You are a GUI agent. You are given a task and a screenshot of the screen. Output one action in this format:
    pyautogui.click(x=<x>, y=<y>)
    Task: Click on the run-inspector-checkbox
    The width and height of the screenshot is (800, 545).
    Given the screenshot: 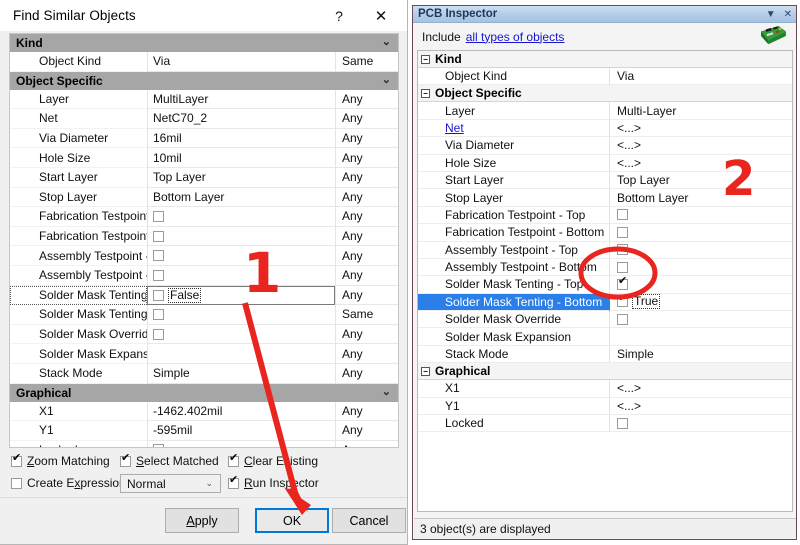 What is the action you would take?
    pyautogui.click(x=233, y=482)
    